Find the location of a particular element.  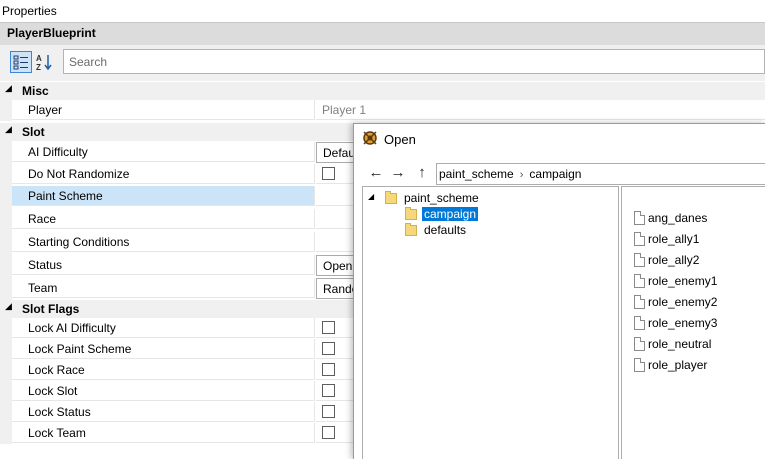

prop-name: Player is located at coordinates (163, 110).